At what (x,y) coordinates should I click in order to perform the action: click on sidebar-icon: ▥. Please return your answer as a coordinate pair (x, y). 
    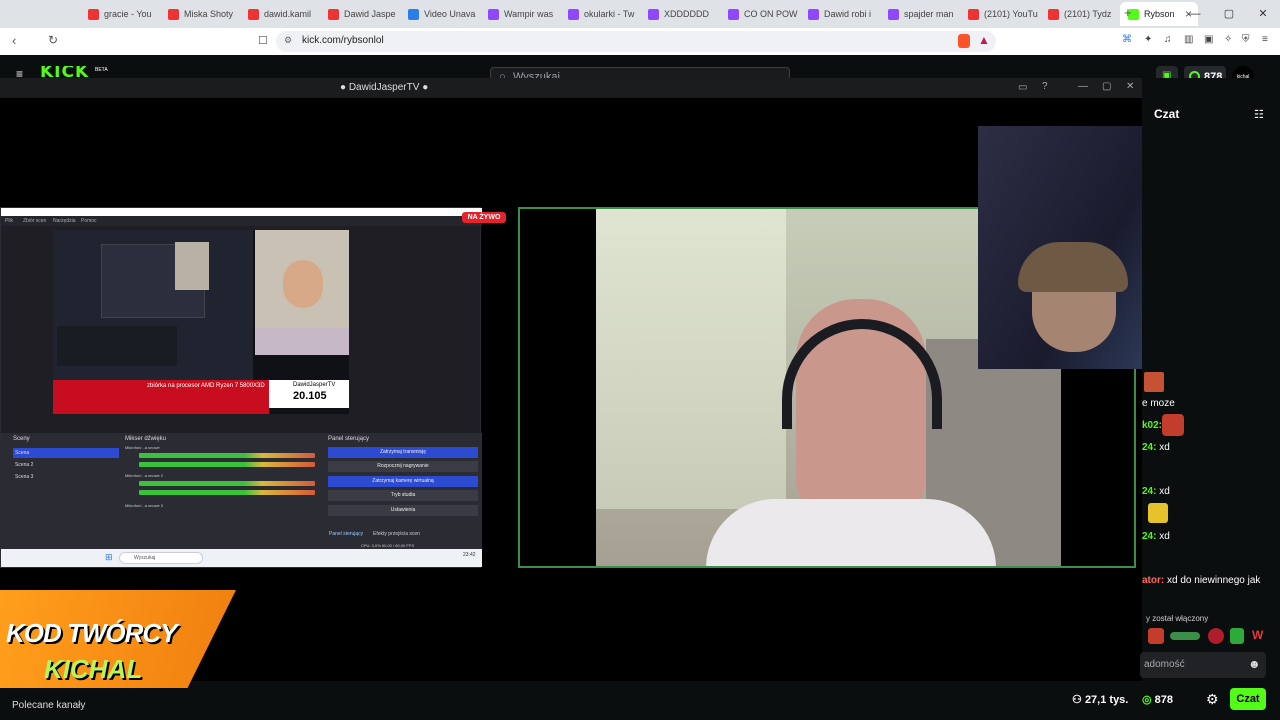
    Looking at the image, I should click on (1188, 39).